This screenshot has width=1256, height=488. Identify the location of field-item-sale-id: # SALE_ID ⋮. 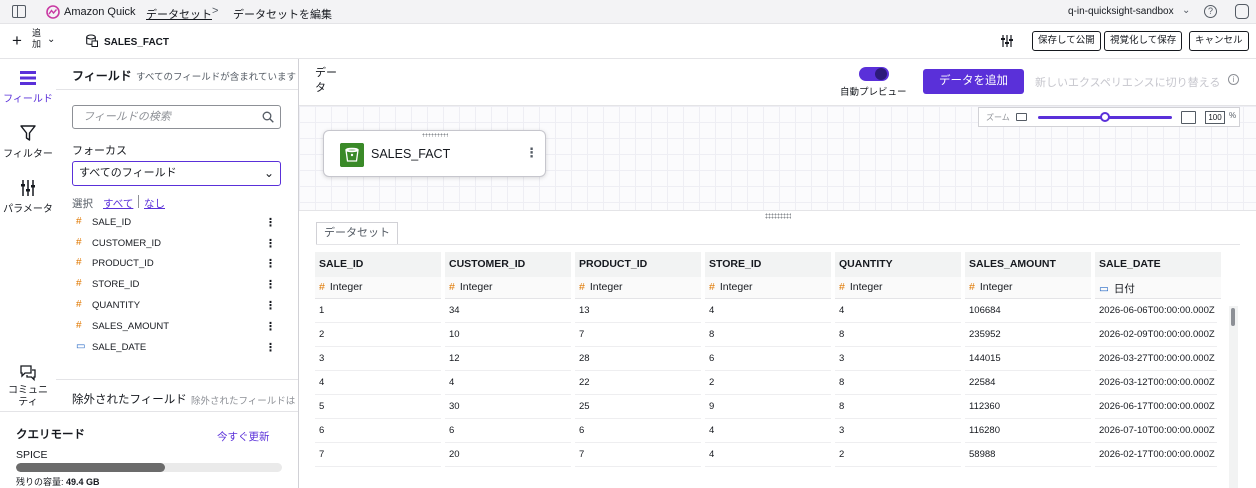
(177, 223).